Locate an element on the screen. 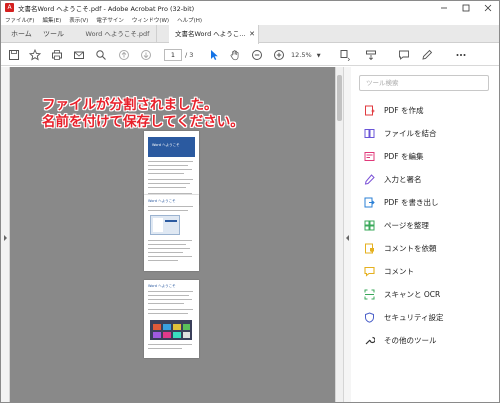  tool-label: PDF を編集 is located at coordinates (404, 156).